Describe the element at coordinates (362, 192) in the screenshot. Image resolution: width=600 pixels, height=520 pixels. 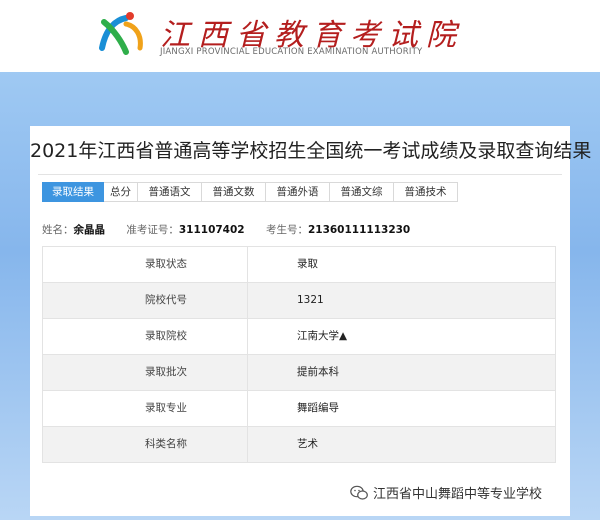
I see `tab-arts-comprehensive: 普通文综` at that location.